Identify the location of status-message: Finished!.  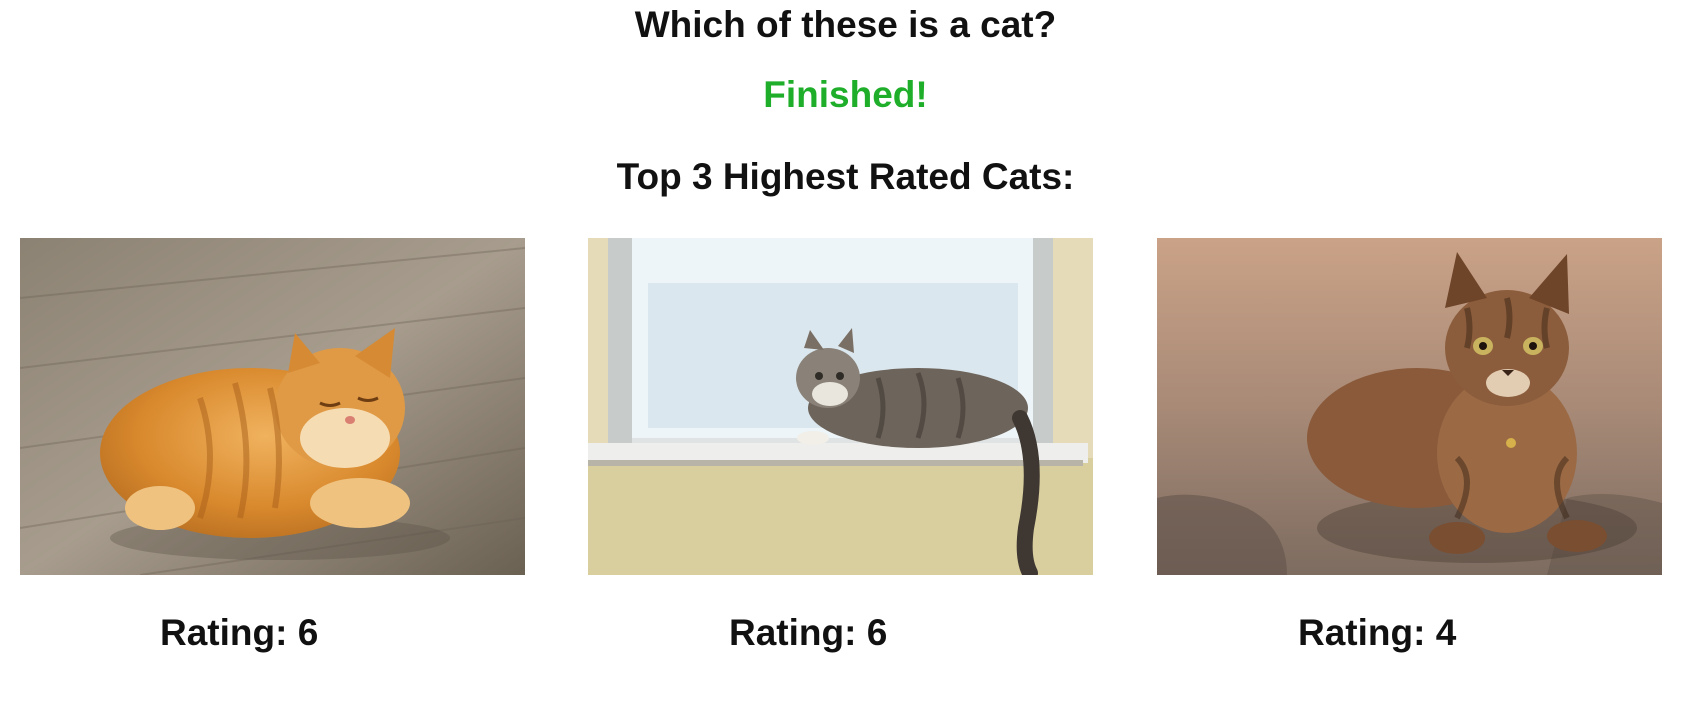
(845, 94).